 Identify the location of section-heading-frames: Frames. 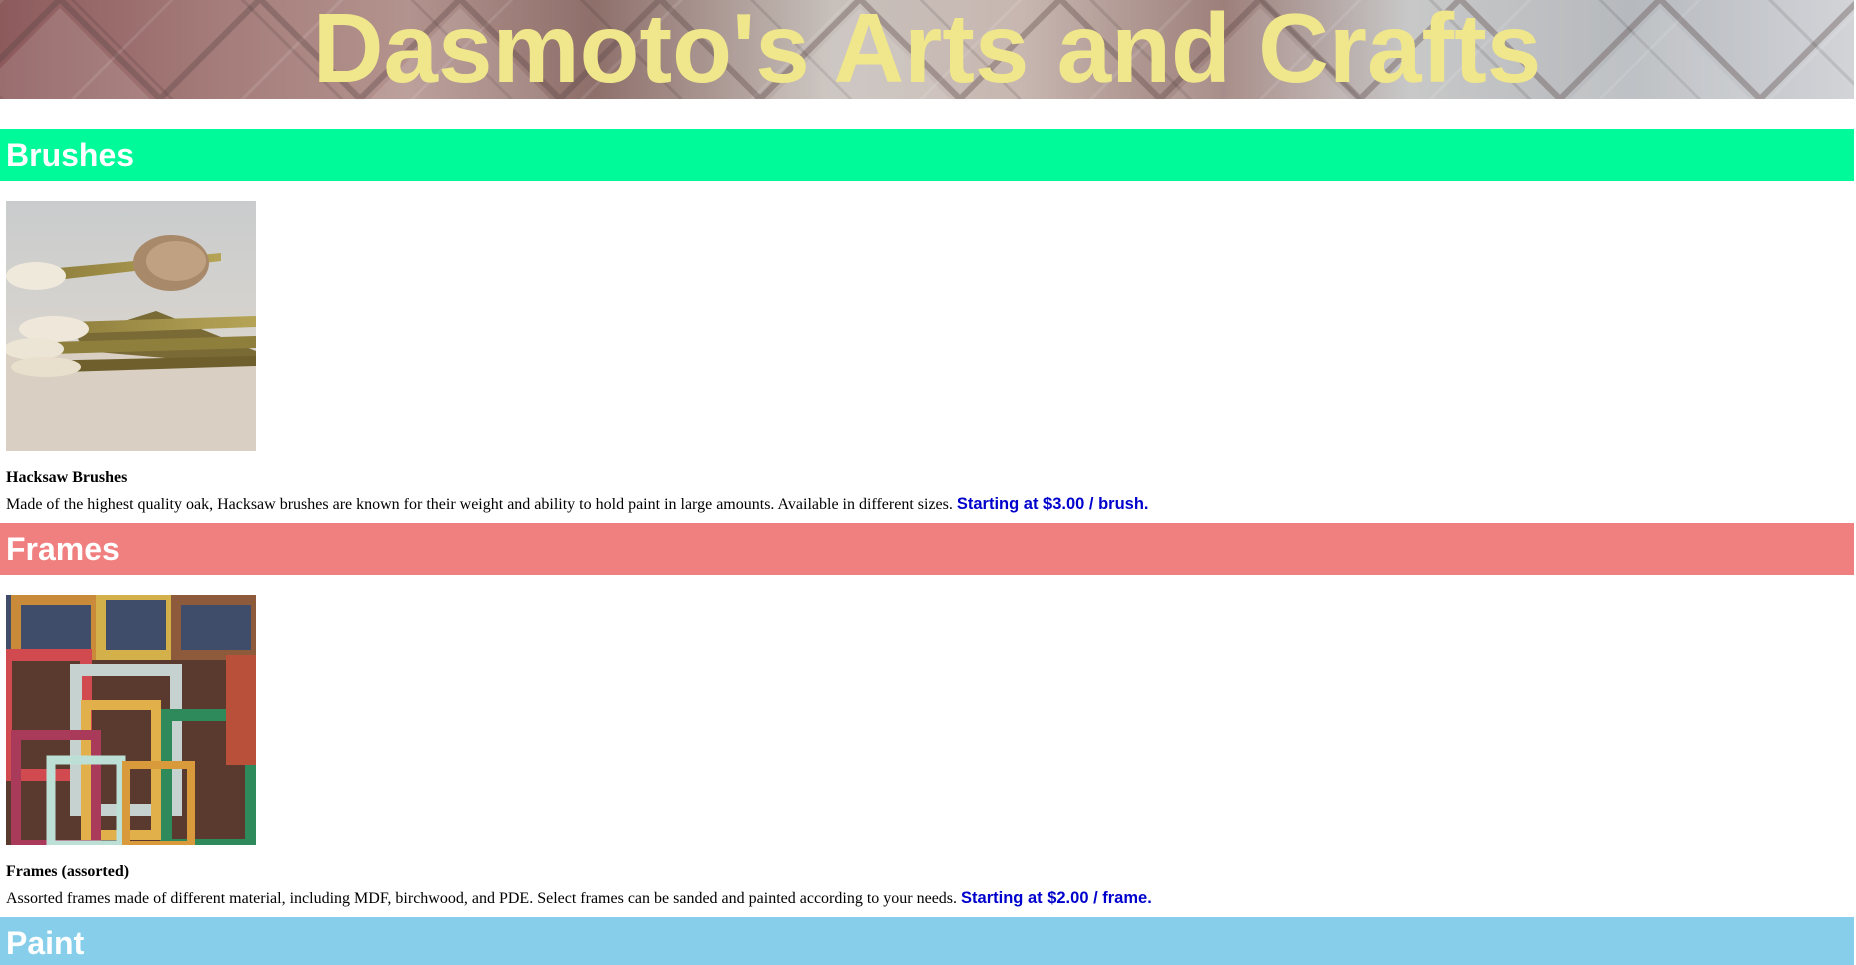
(927, 549).